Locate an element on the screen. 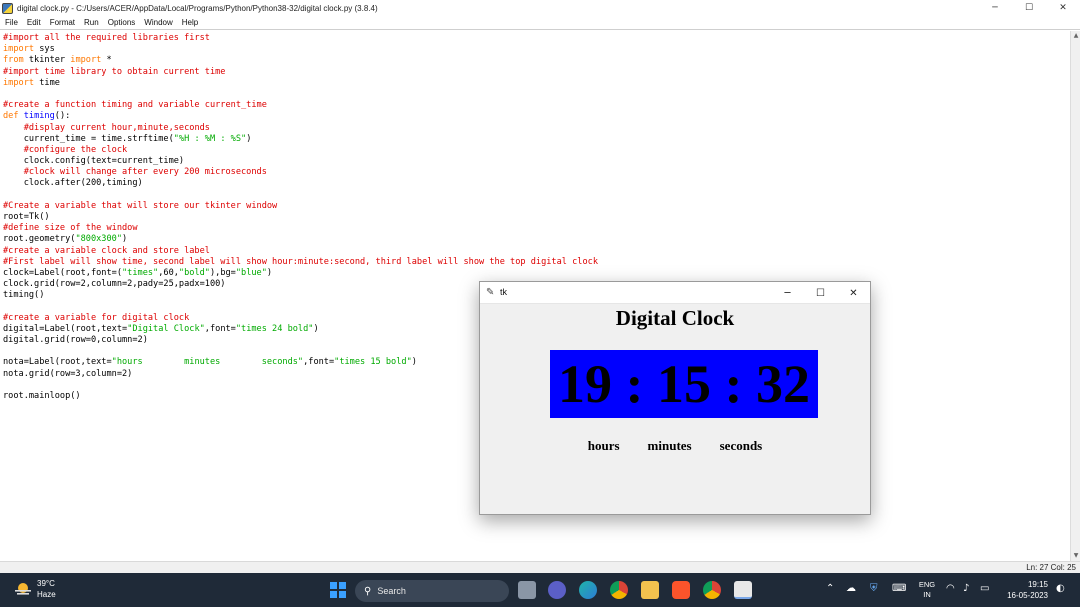 The image size is (1080, 607). menu-edit: Edit is located at coordinates (34, 22).